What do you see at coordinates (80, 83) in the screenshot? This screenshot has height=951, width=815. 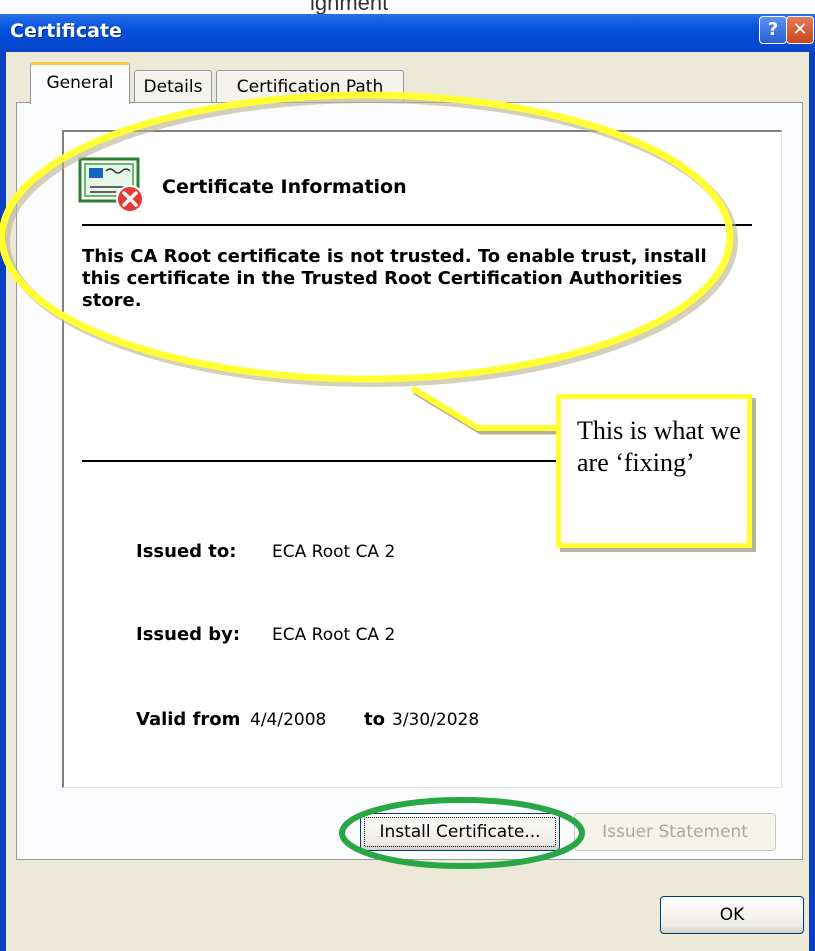 I see `tab-general: General` at bounding box center [80, 83].